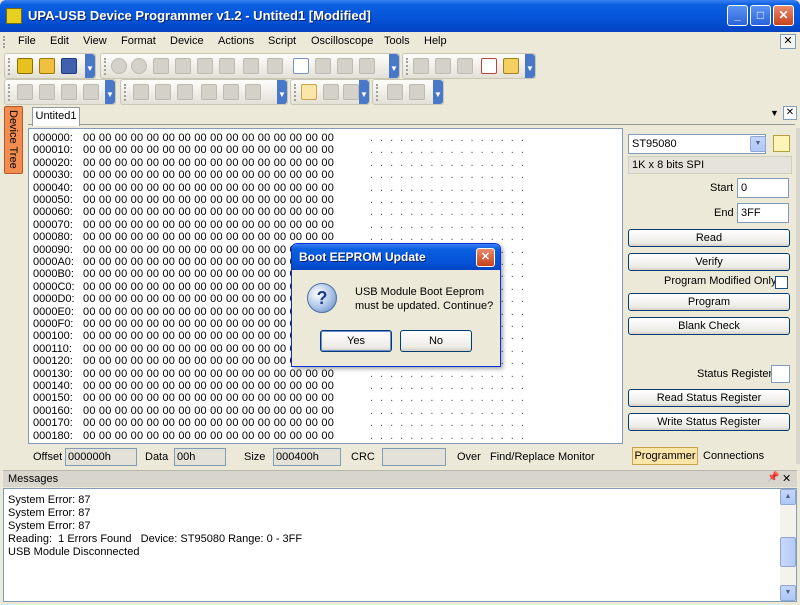  What do you see at coordinates (251, 66) in the screenshot?
I see `undo-icon` at bounding box center [251, 66].